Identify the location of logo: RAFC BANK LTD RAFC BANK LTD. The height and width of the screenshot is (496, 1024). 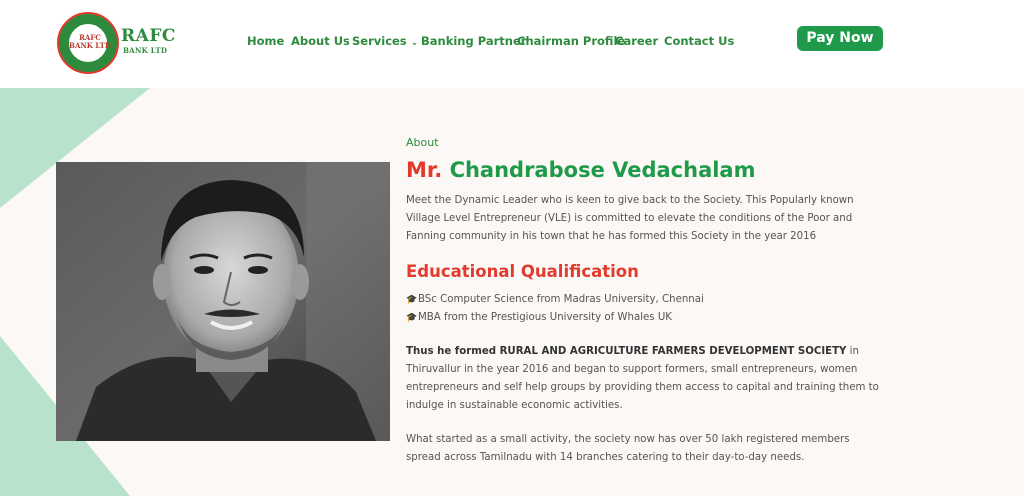
(116, 44).